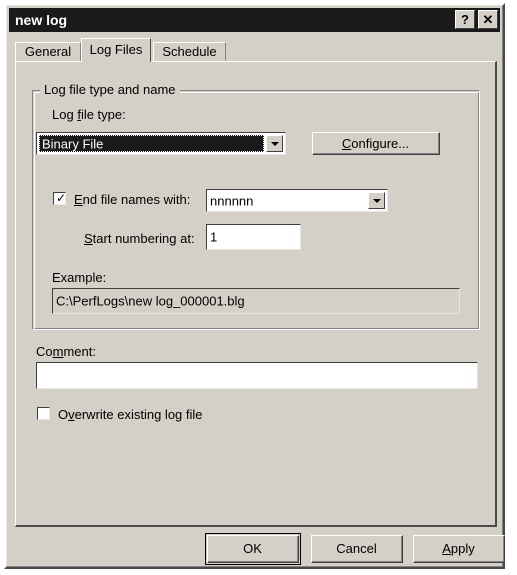 The height and width of the screenshot is (575, 517). I want to click on log-file-type-label: Log file type:, so click(89, 114).